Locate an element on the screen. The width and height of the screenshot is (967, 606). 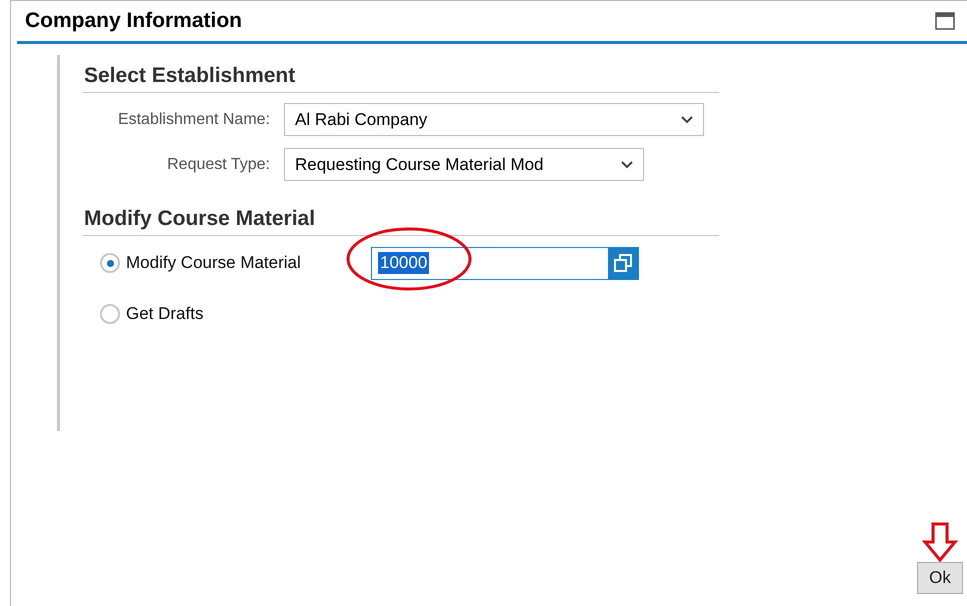
radio-label: Get Drafts is located at coordinates (165, 314).